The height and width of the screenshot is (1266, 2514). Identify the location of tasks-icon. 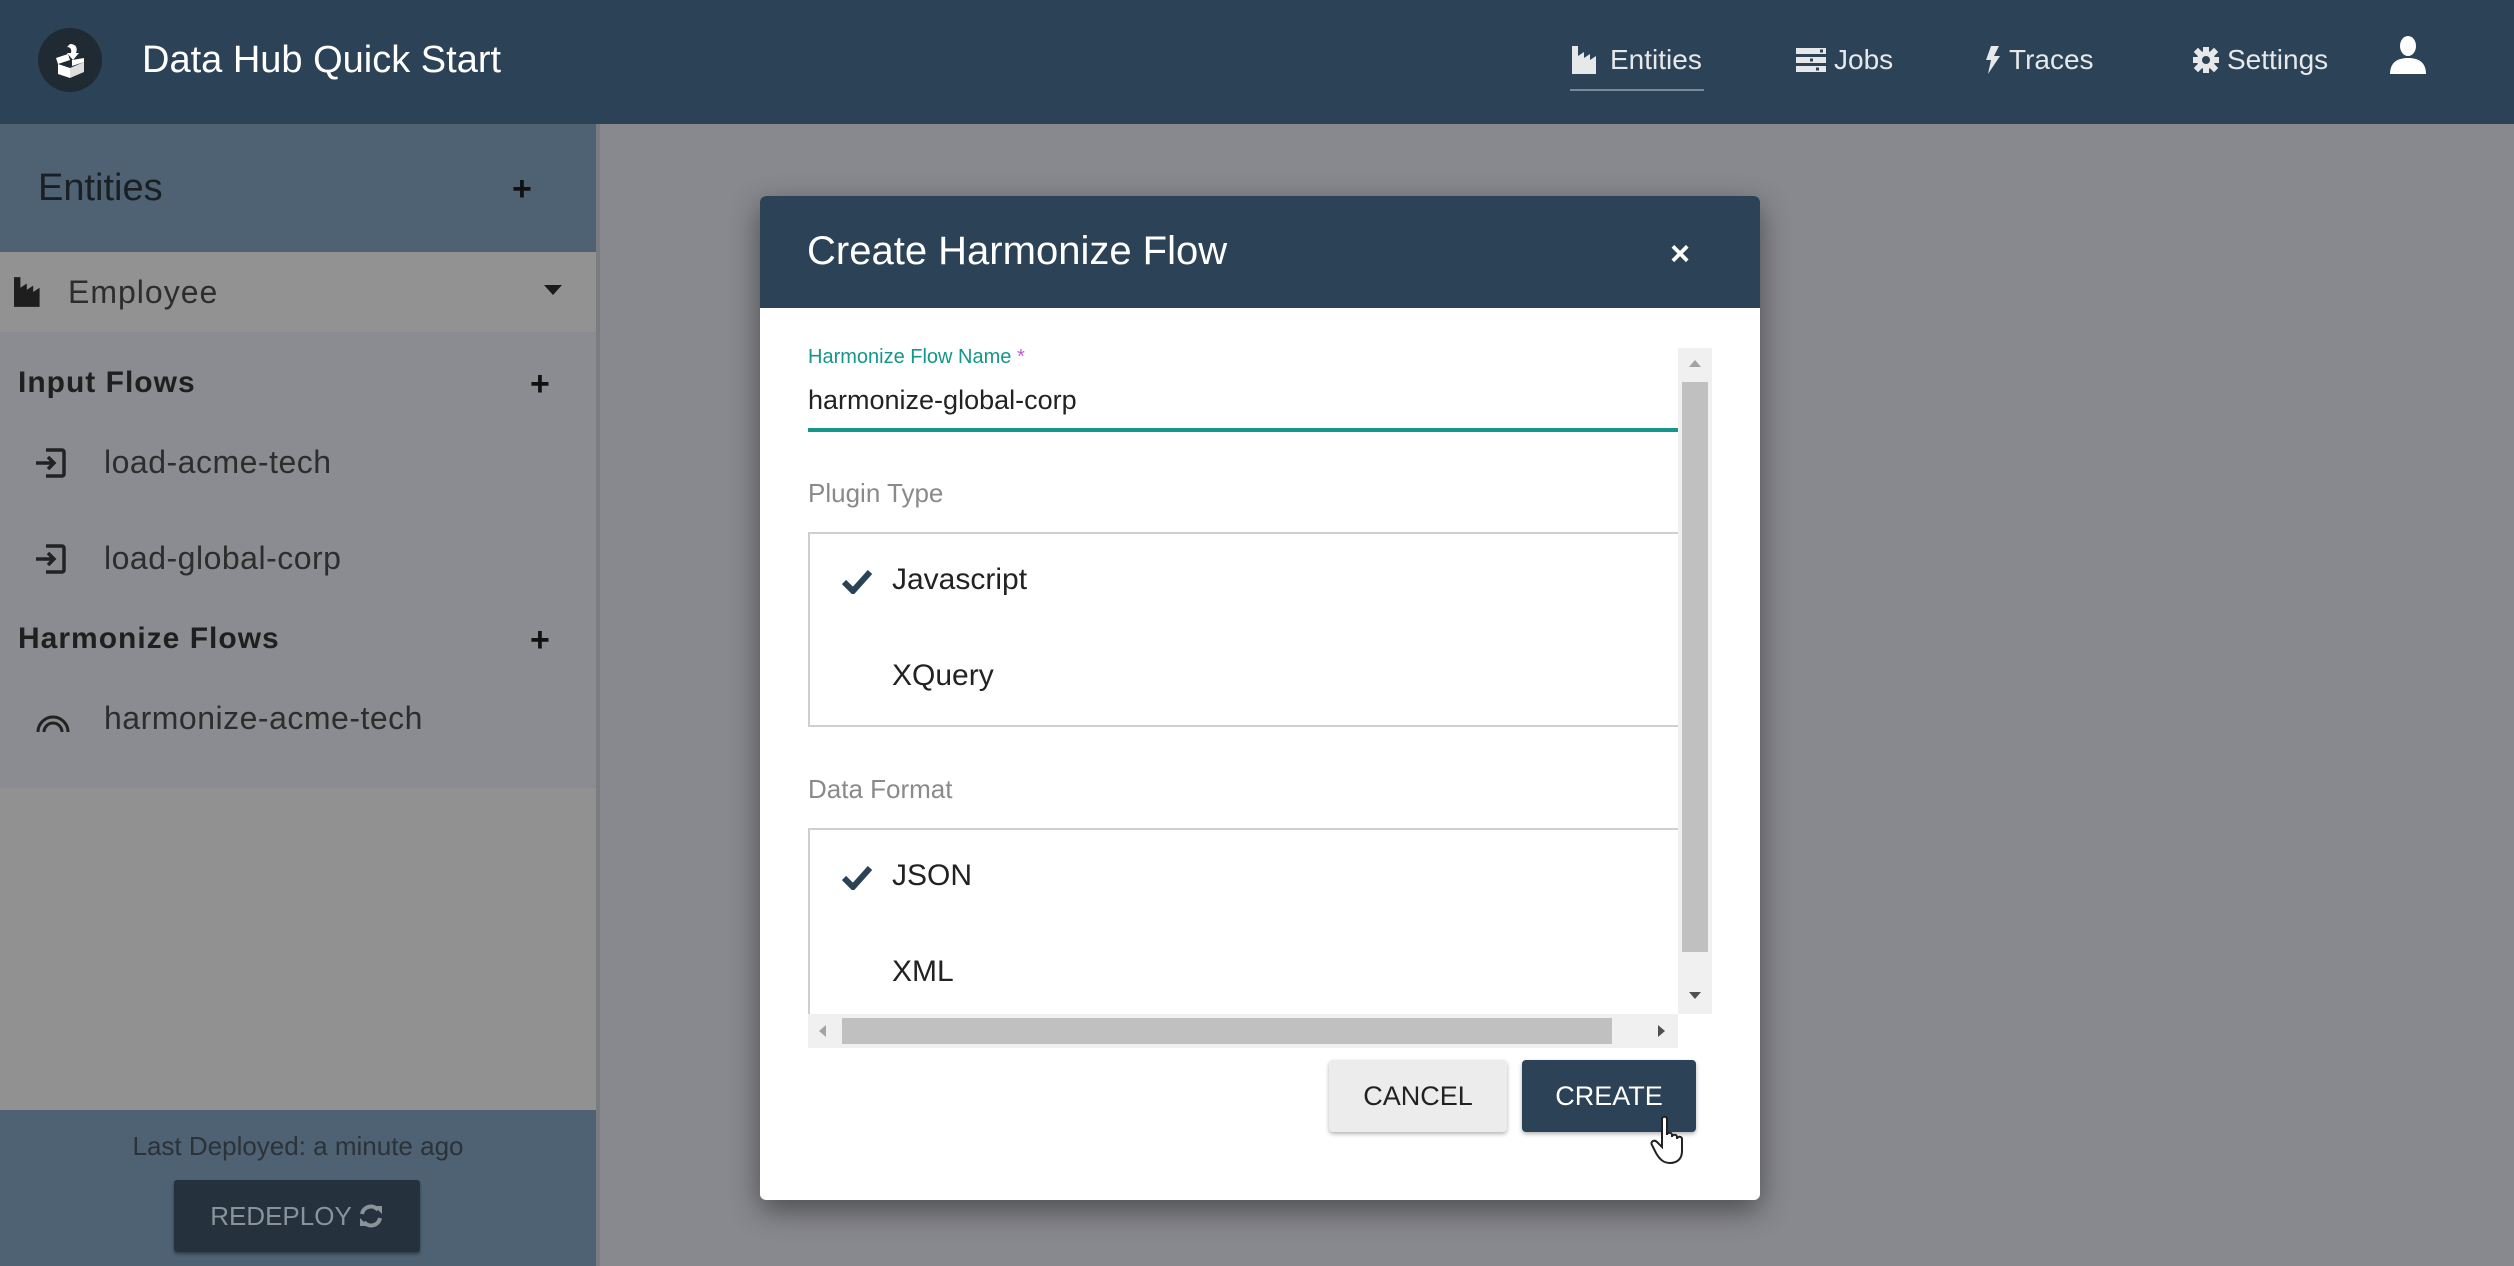
(1811, 60).